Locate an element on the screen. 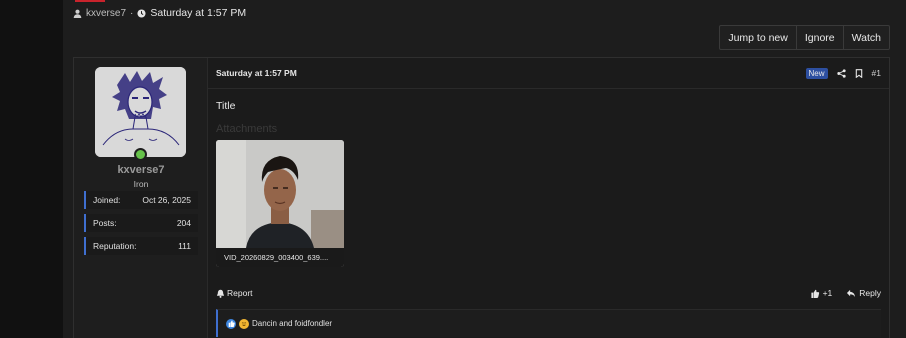 The image size is (906, 338). avatar-sketch-icon is located at coordinates (140, 112).